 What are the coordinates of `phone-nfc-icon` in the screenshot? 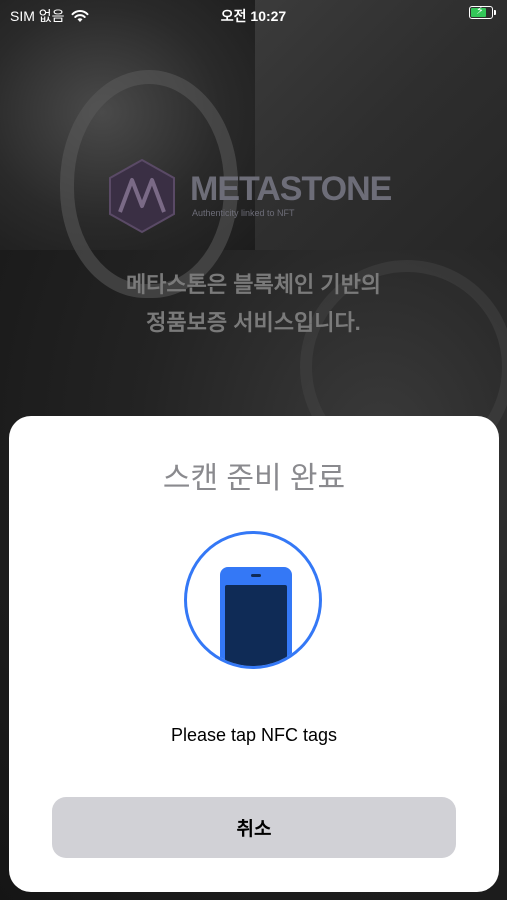 It's located at (253, 600).